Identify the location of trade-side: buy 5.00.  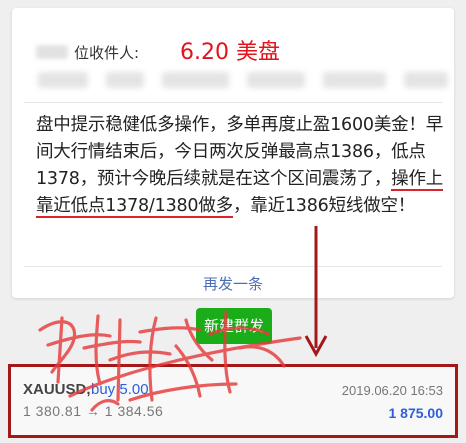
(120, 389).